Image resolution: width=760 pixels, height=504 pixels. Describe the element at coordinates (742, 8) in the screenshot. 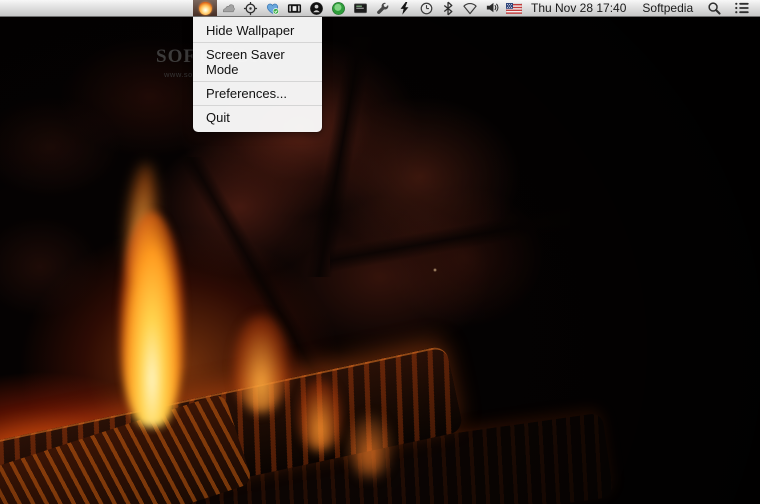

I see `notification-list-icon` at that location.